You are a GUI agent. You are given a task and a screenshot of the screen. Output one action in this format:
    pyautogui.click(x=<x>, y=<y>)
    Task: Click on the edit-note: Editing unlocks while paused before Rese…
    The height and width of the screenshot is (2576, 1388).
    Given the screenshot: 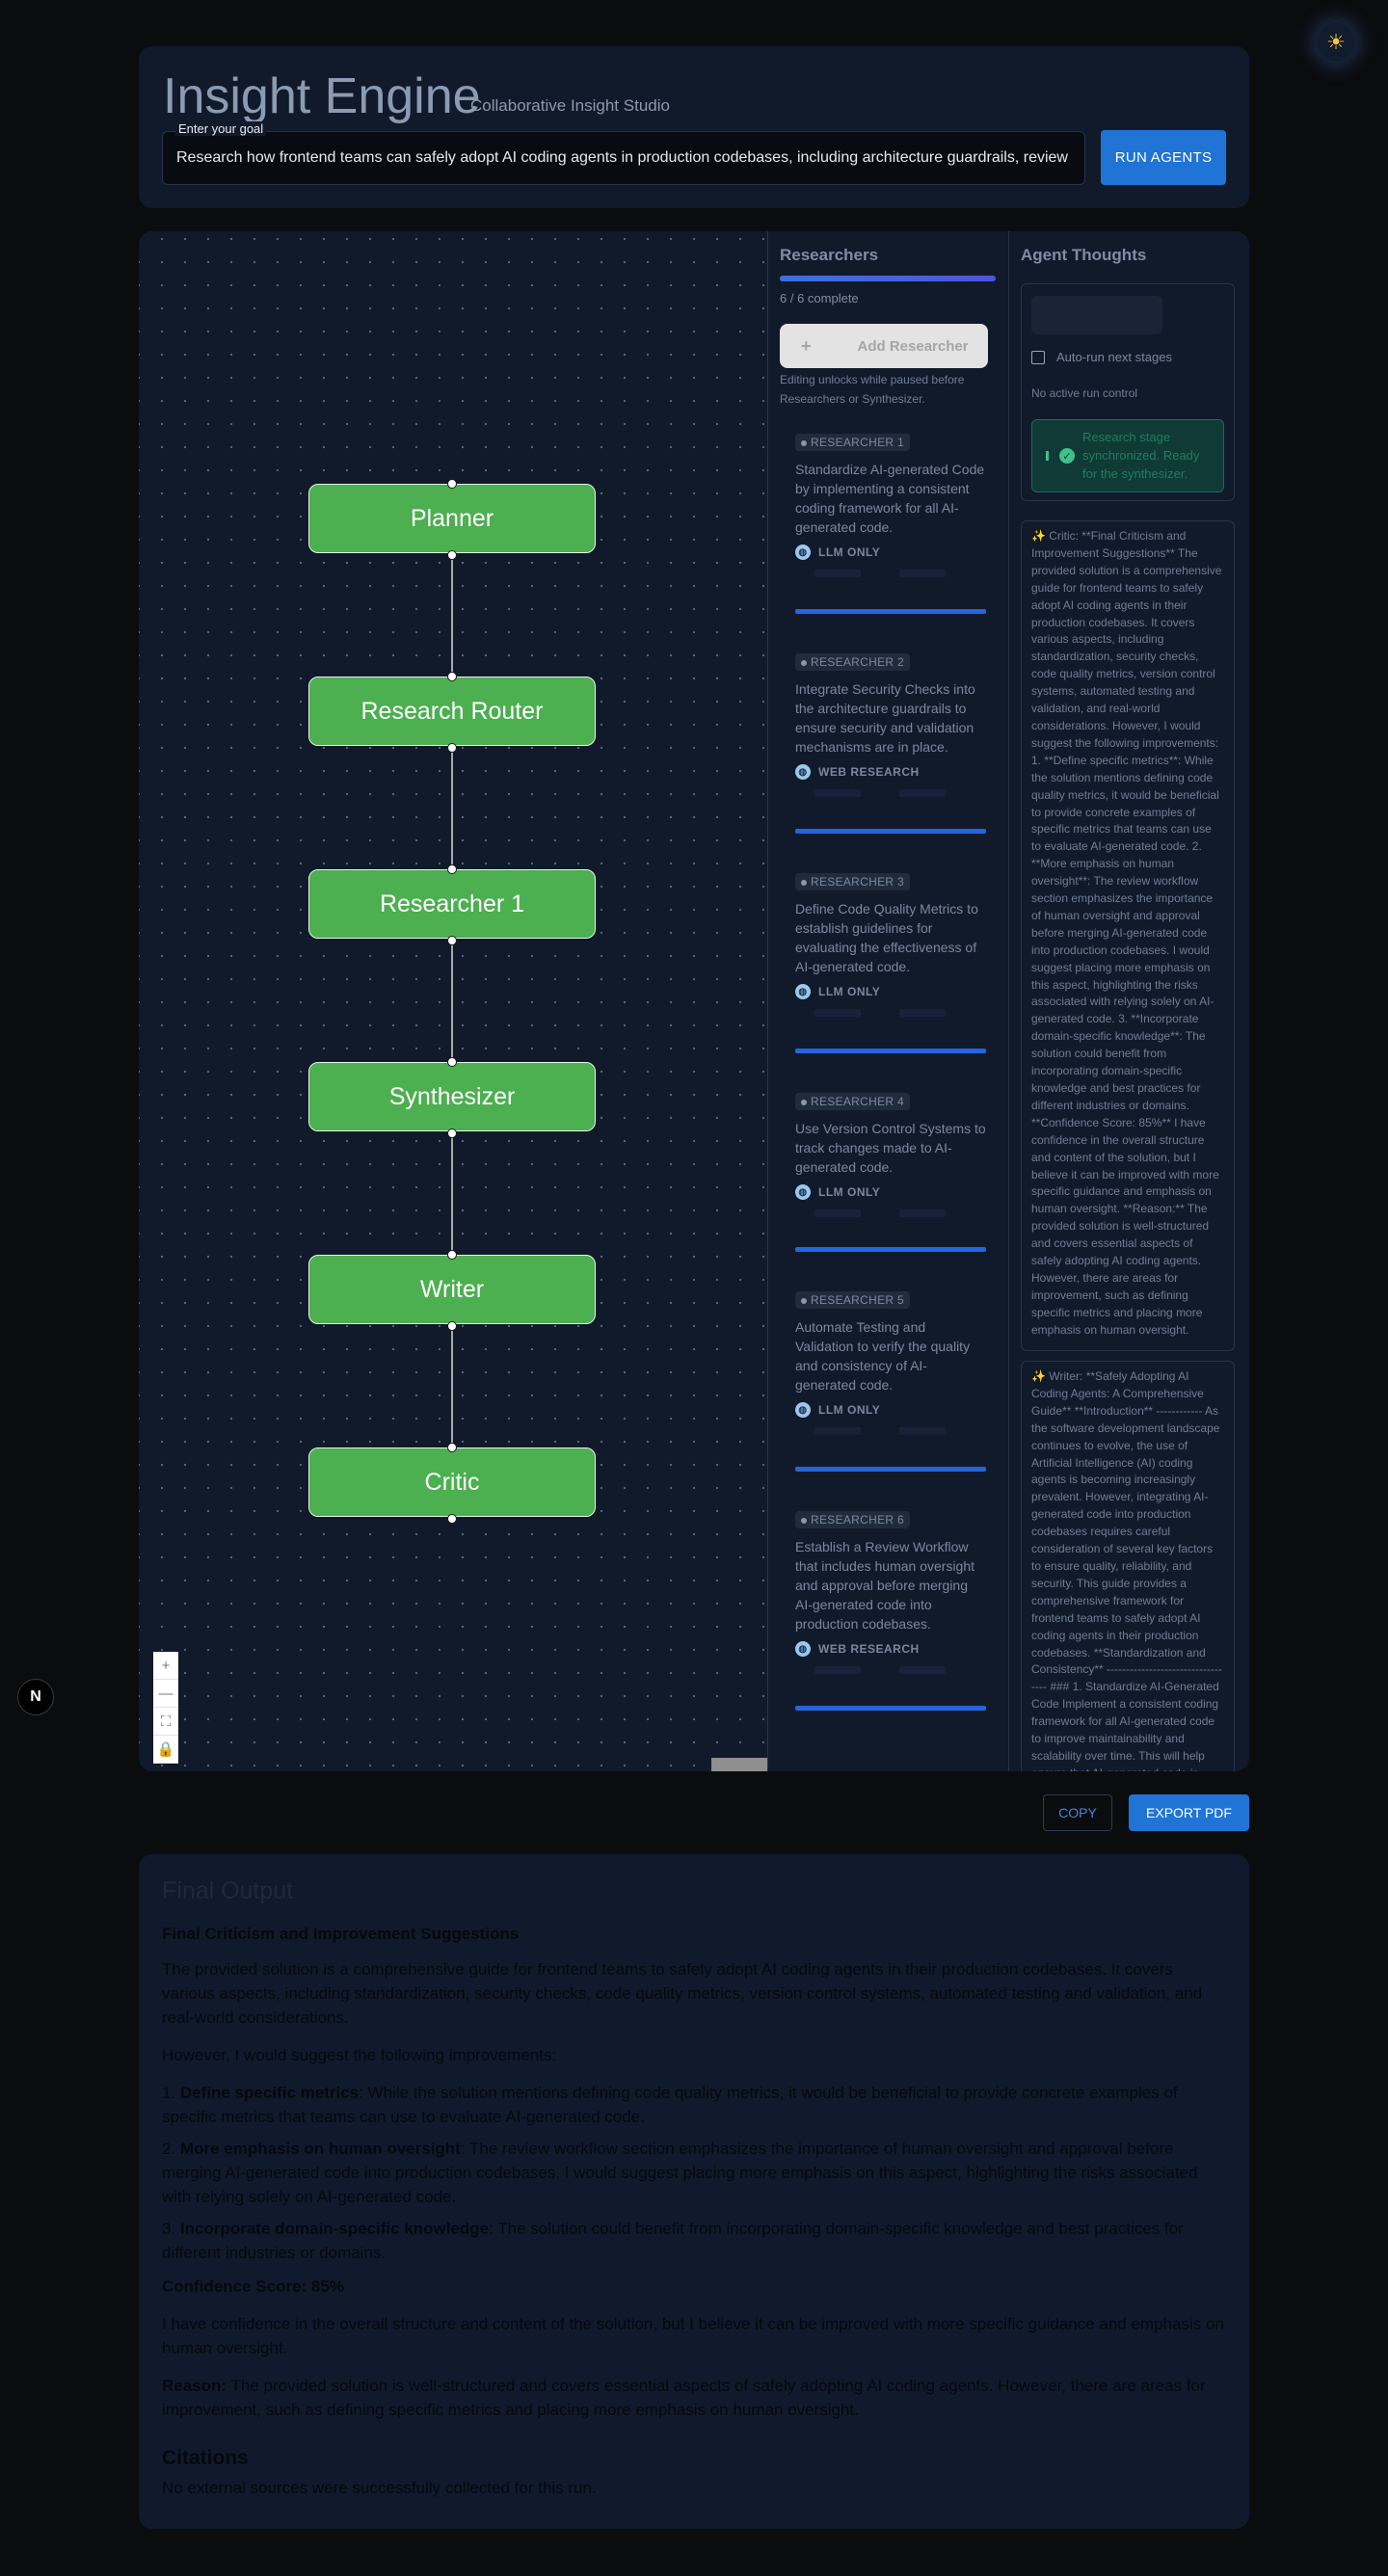 What is the action you would take?
    pyautogui.click(x=872, y=389)
    